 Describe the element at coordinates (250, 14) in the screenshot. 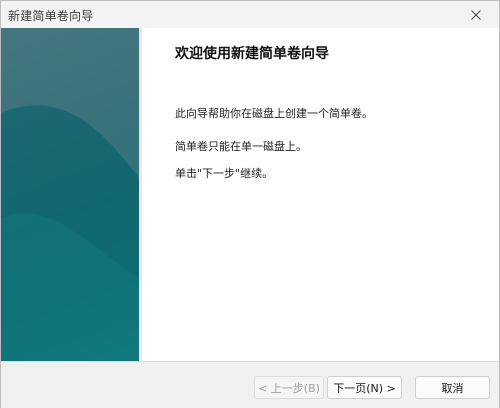

I see `title-bar: 新建简单卷向导` at that location.